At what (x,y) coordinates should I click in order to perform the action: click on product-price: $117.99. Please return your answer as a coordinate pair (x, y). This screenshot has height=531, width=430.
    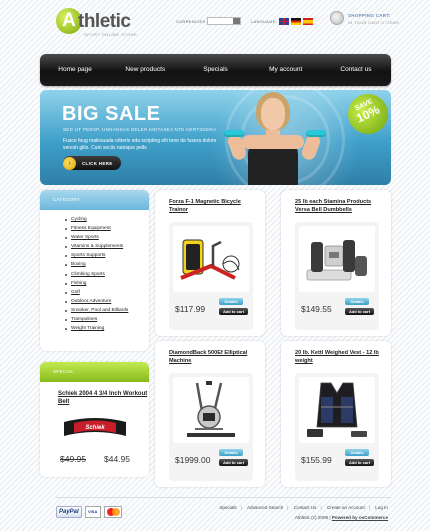
    Looking at the image, I should click on (190, 309).